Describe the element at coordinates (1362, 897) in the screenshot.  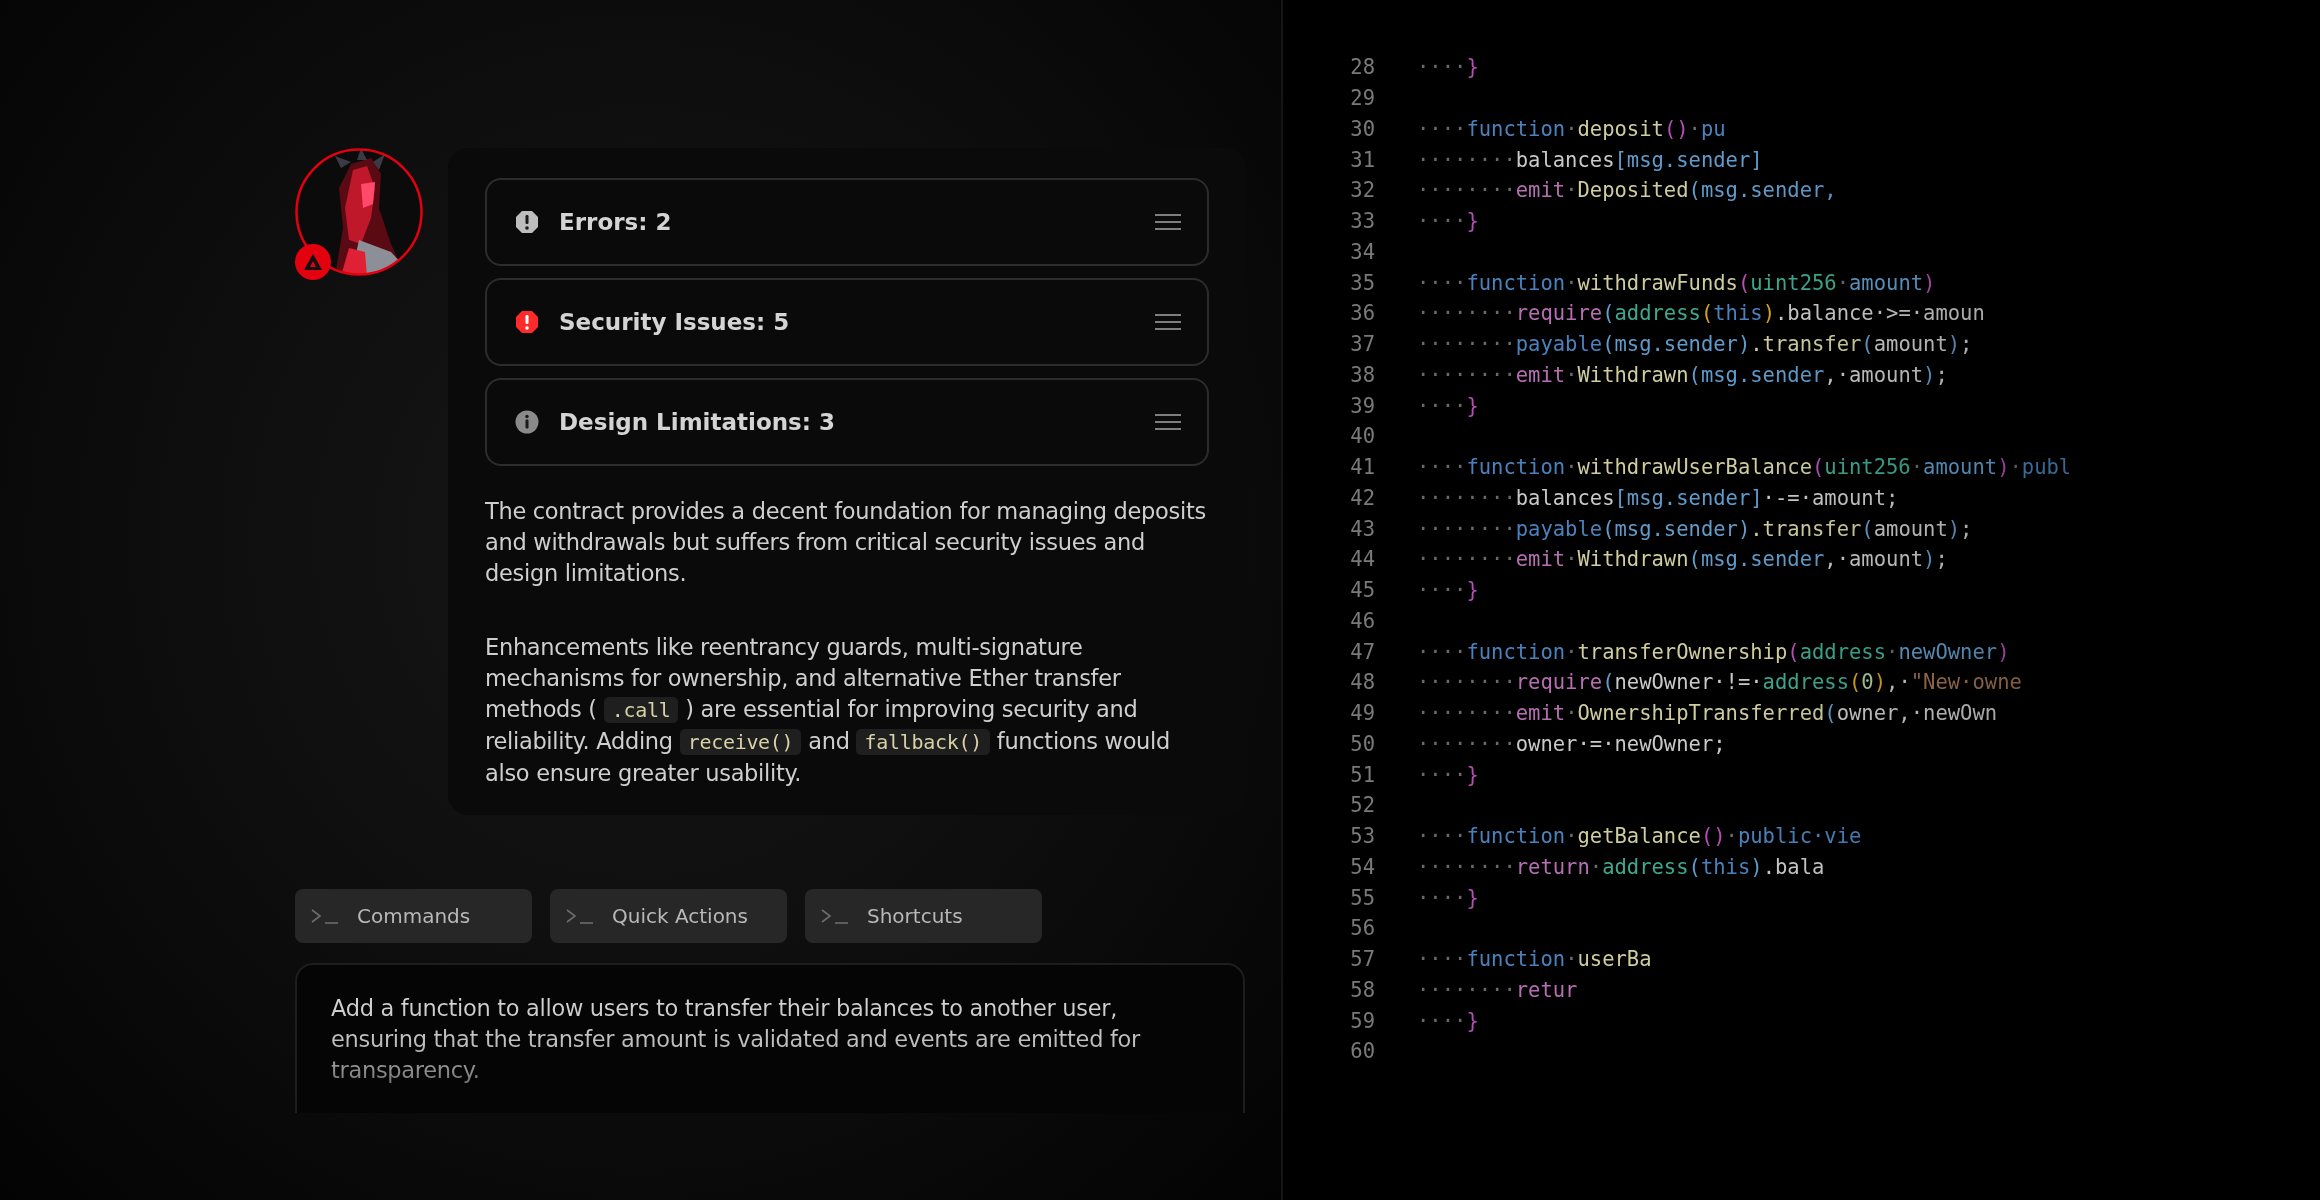
I see `line-number: 55` at that location.